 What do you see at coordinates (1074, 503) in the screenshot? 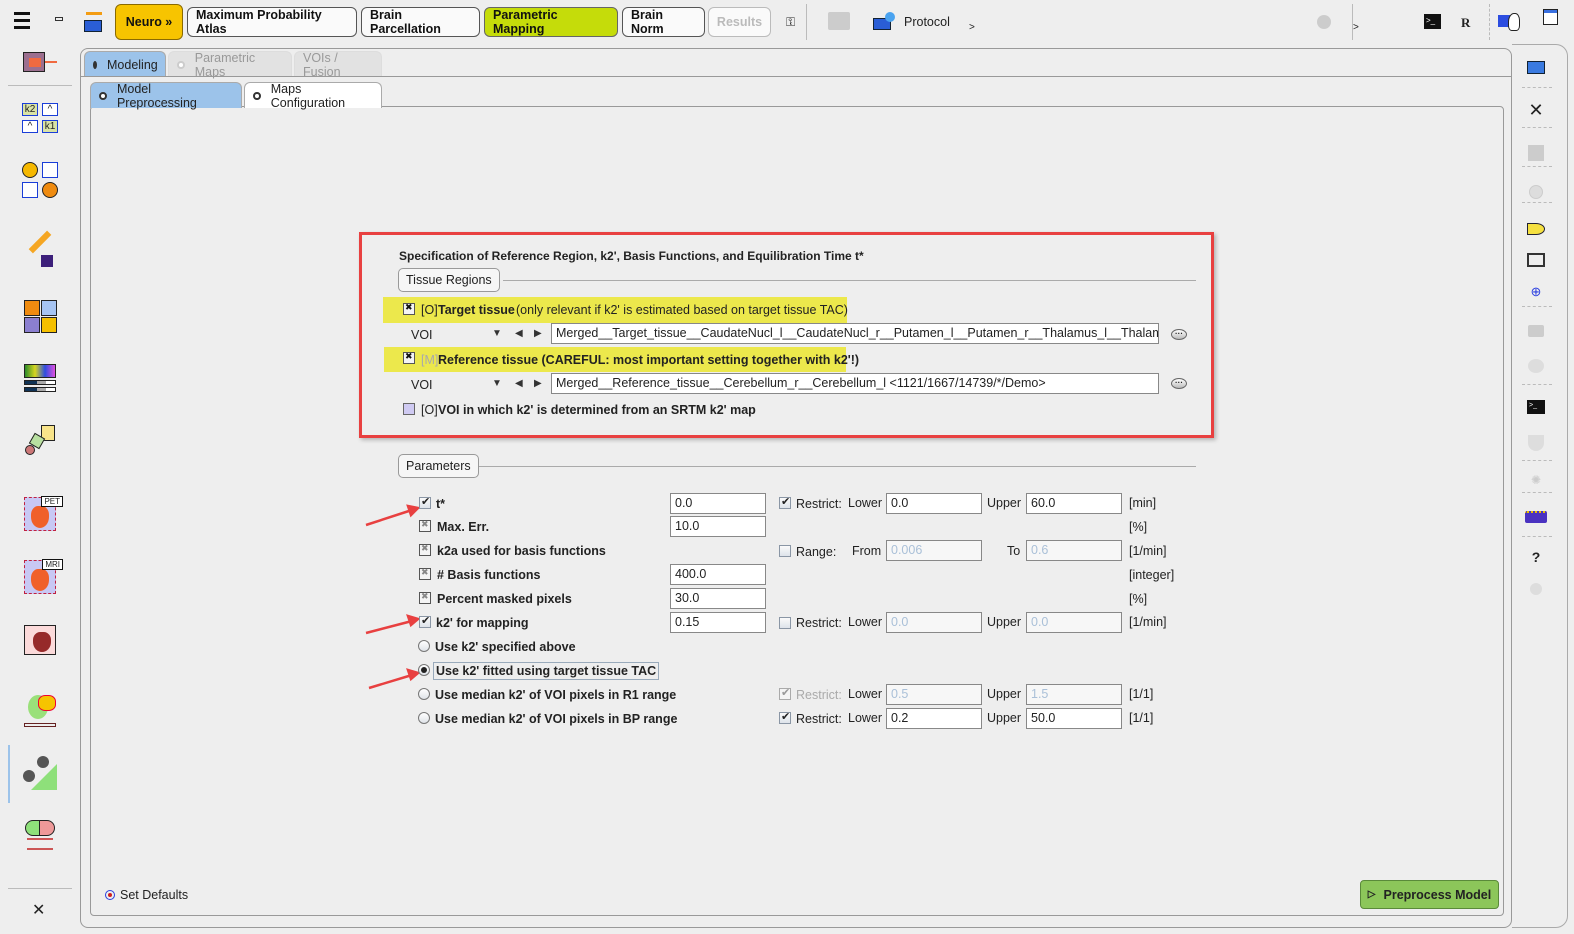
I see `t-star-upper-field: 60.0` at bounding box center [1074, 503].